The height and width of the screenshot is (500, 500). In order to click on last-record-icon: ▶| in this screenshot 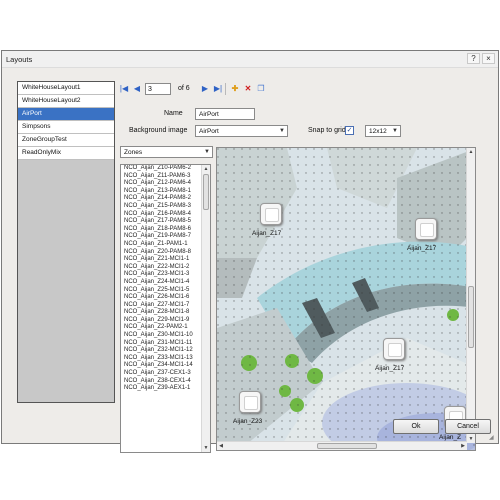, I will do `click(218, 89)`.